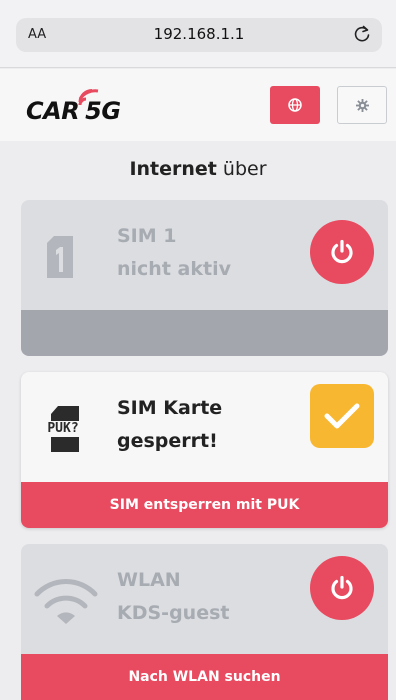 The width and height of the screenshot is (396, 700). Describe the element at coordinates (204, 333) in the screenshot. I see `sim1-footer` at that location.